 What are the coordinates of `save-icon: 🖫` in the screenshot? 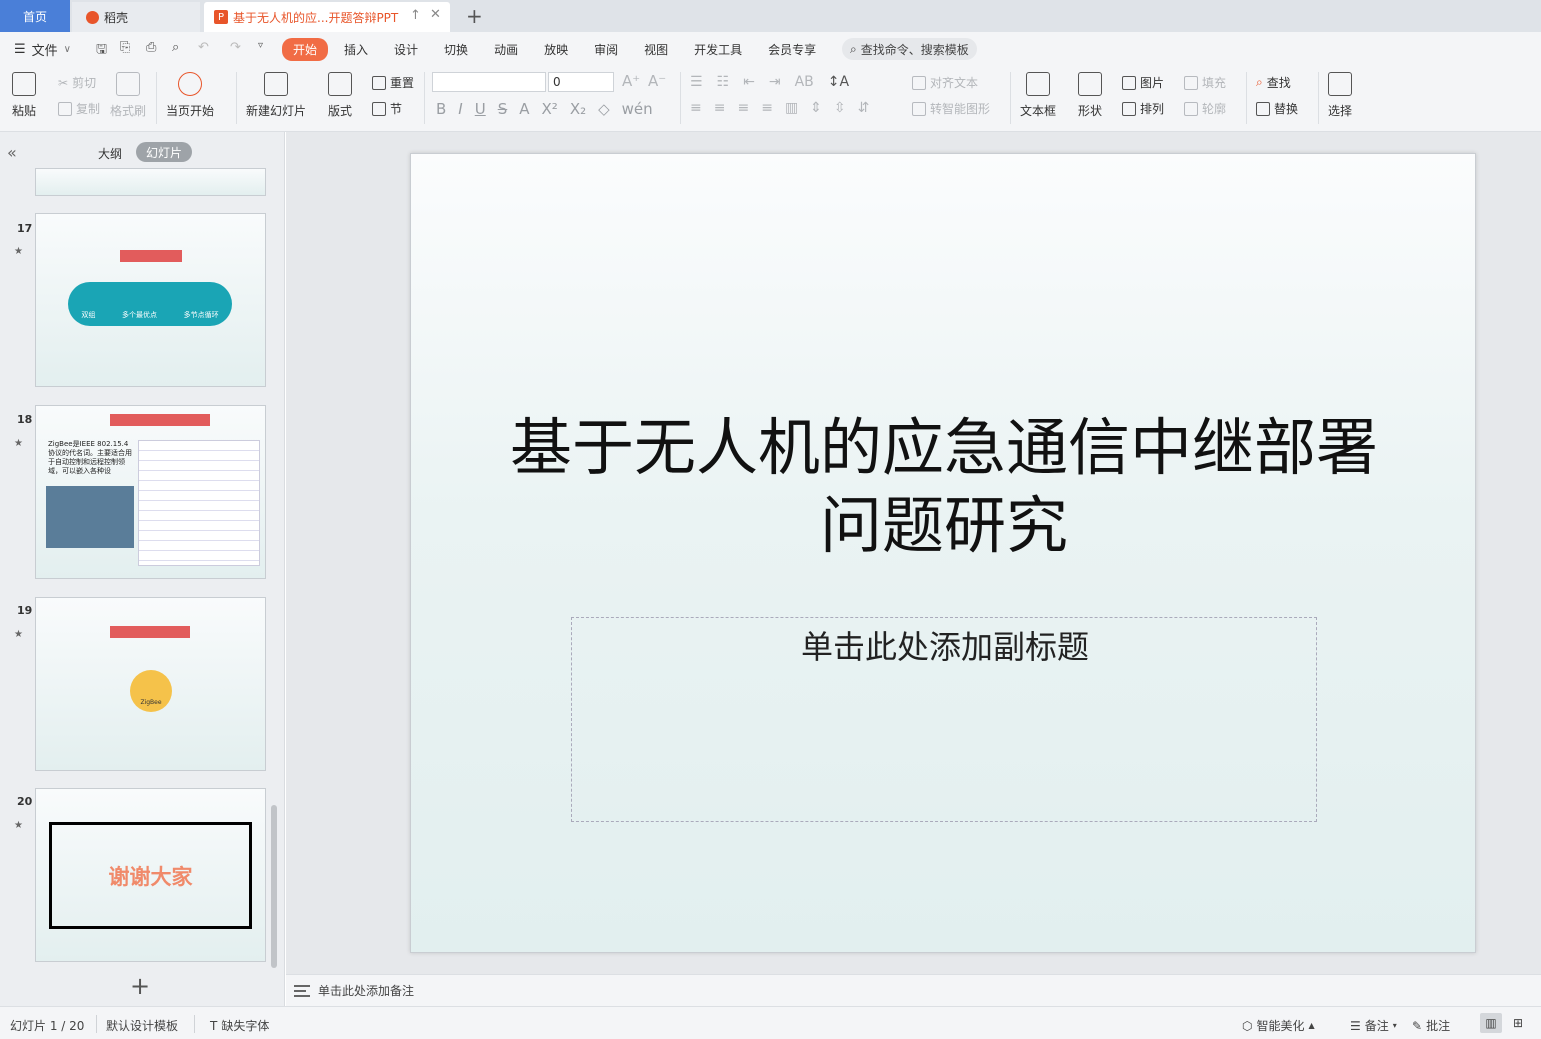 It's located at (101, 51).